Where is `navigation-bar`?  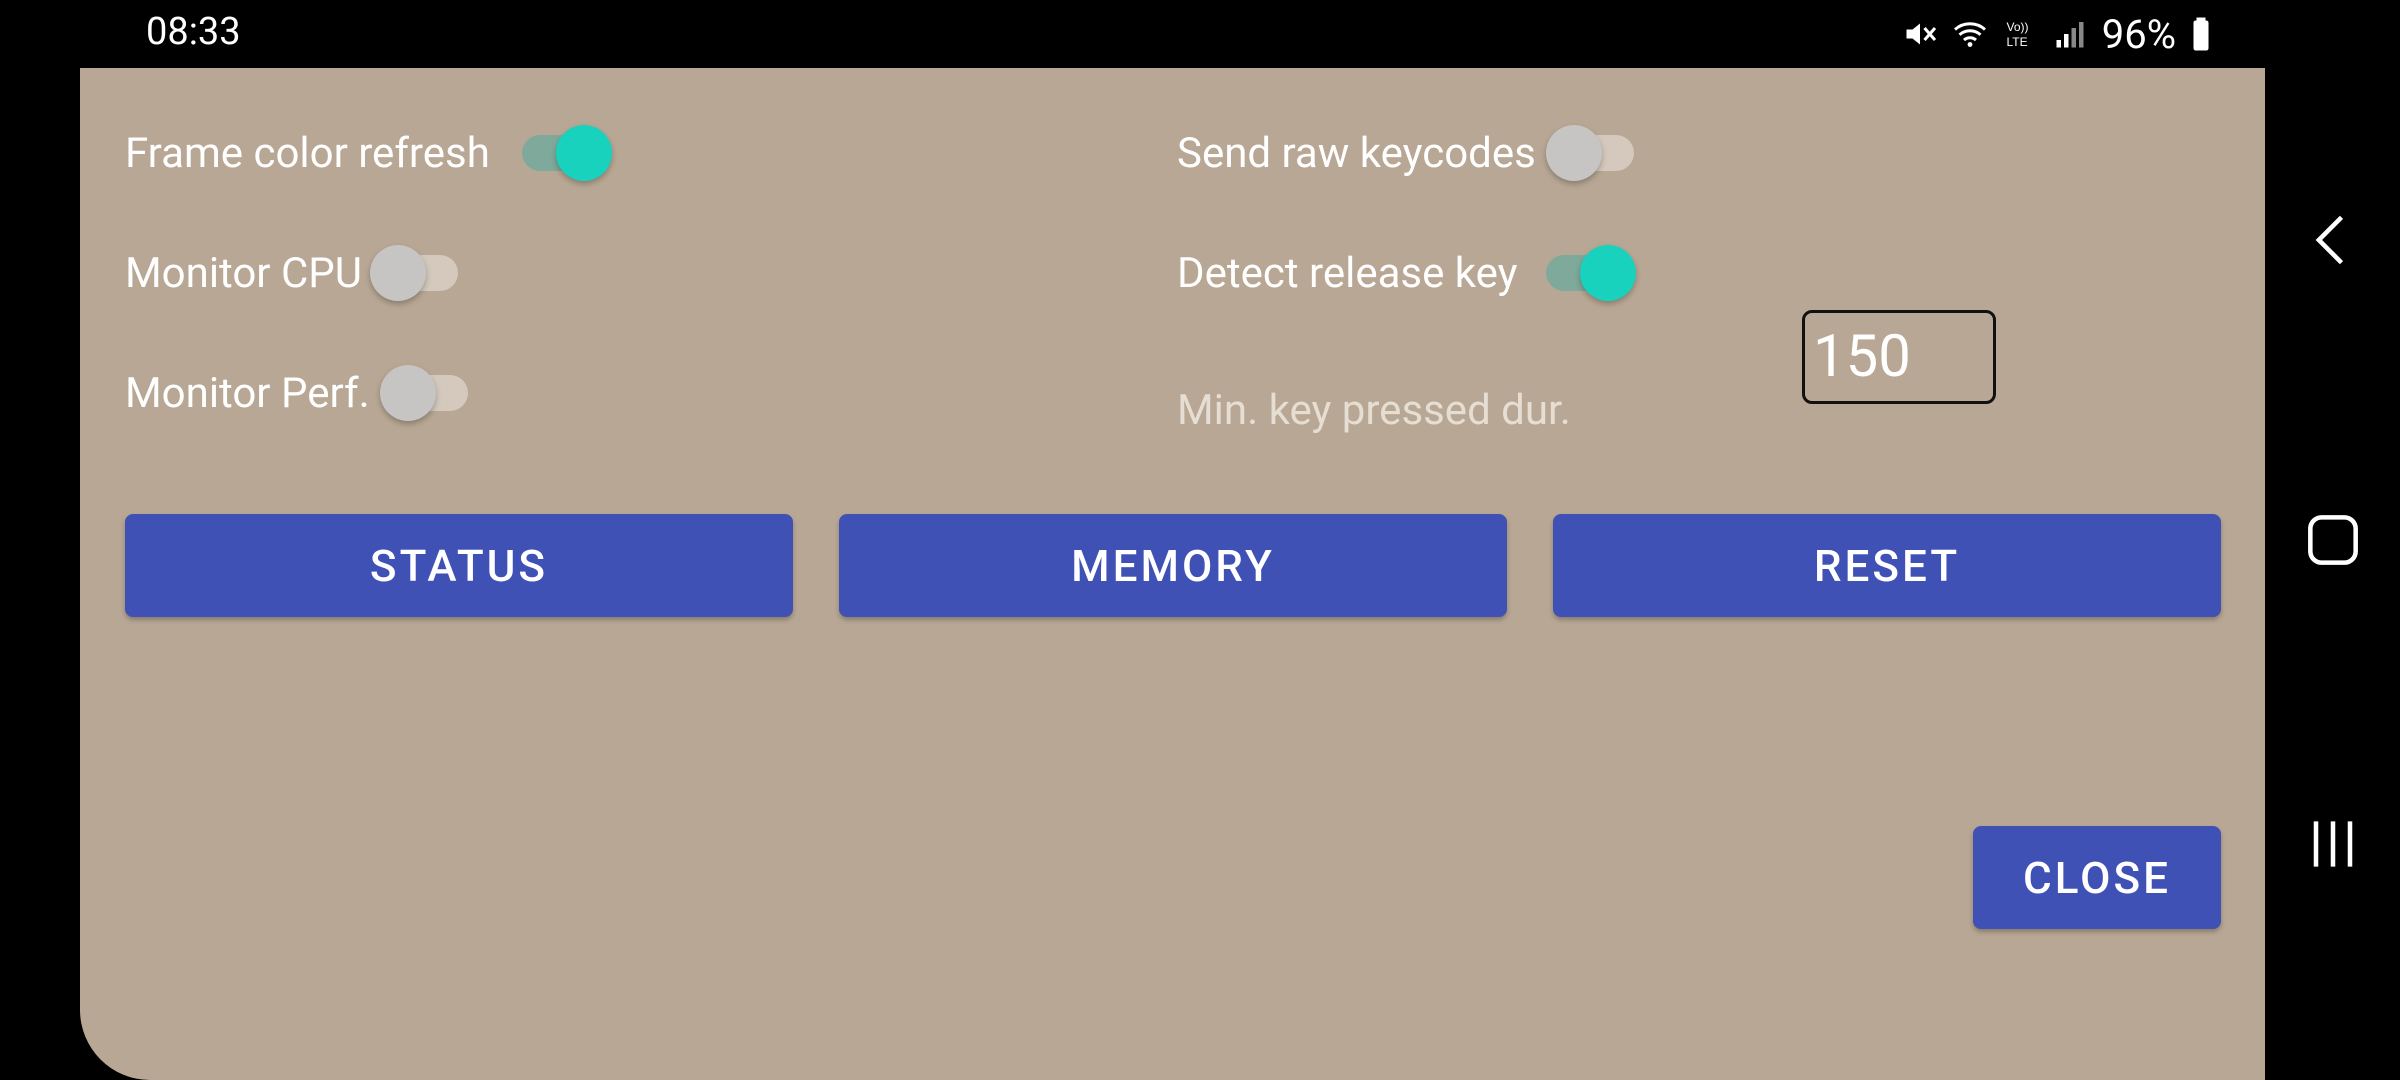
navigation-bar is located at coordinates (2332, 540).